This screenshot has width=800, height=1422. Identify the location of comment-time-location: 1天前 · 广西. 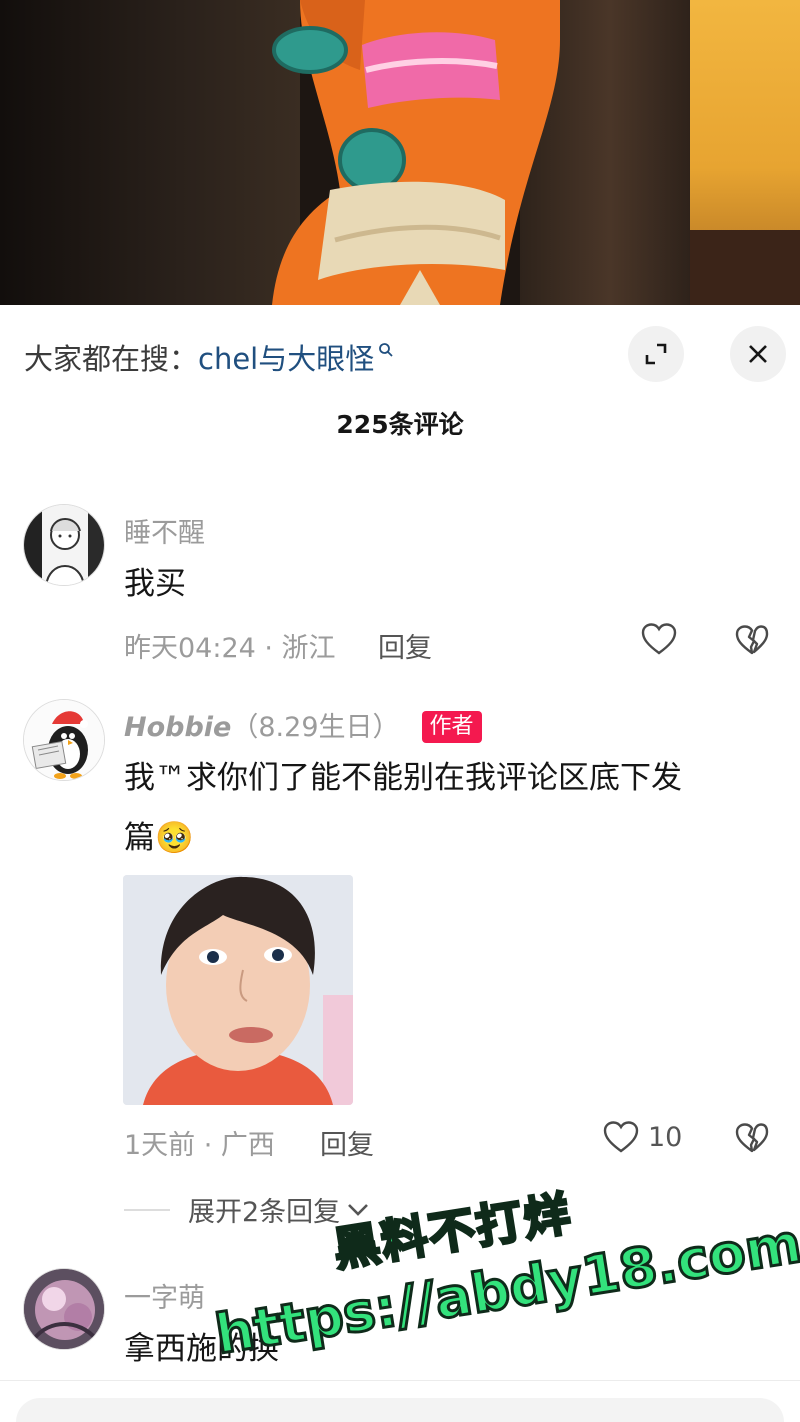
(199, 1145).